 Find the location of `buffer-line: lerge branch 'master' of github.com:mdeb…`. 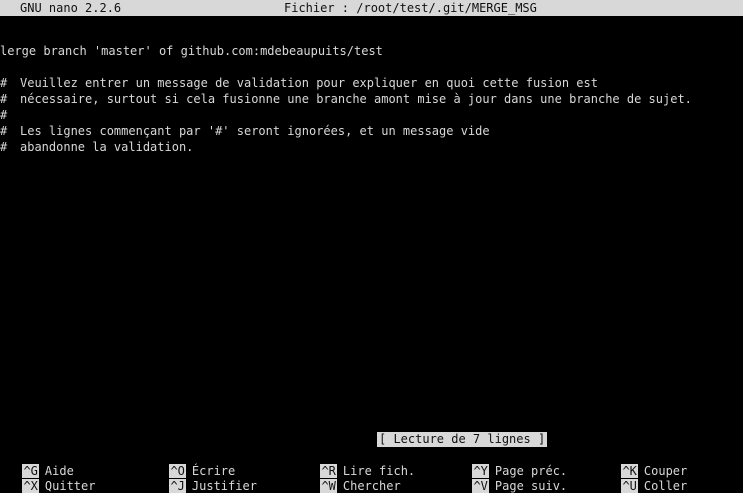

buffer-line: lerge branch 'master' of github.com:mdeb… is located at coordinates (191, 51).